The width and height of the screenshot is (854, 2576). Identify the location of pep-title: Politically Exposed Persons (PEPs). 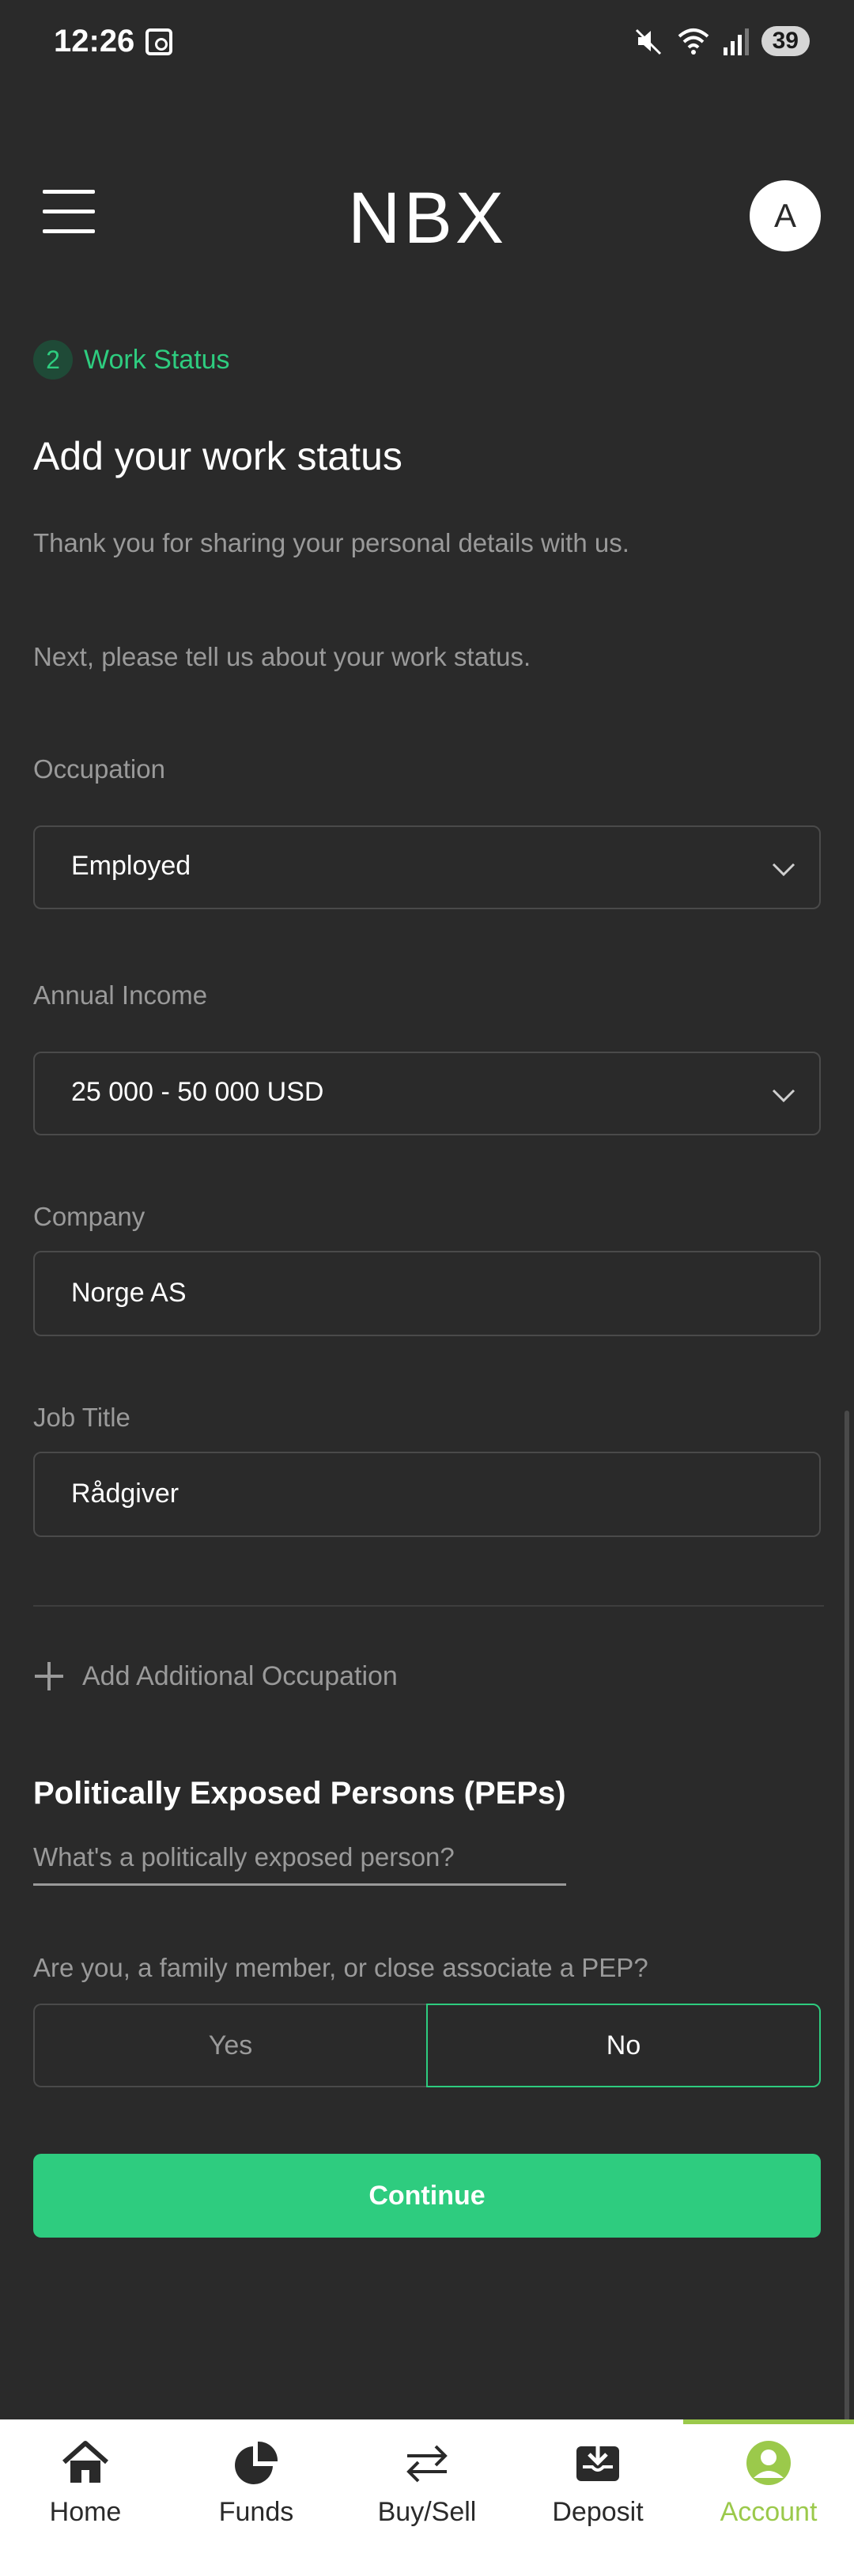
(299, 1793).